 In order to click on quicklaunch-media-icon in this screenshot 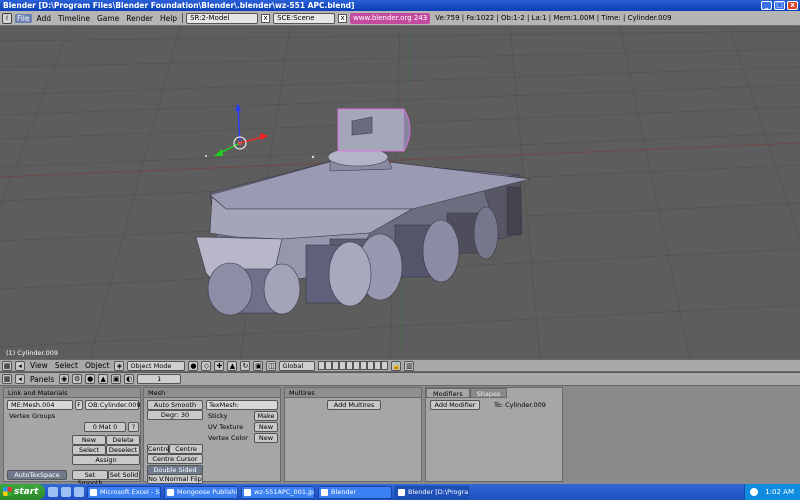, I will do `click(79, 492)`.